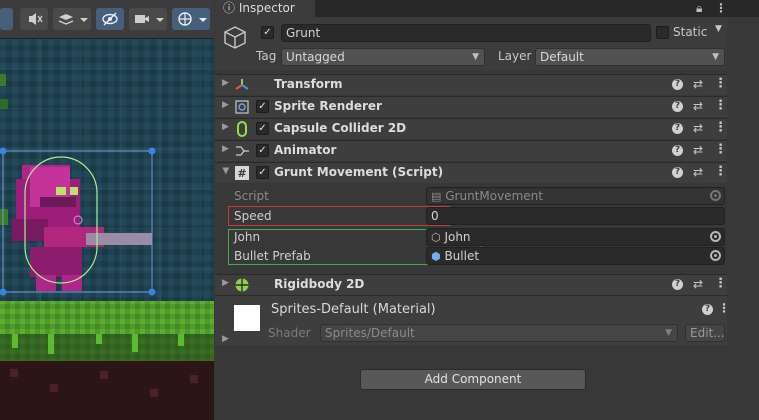  I want to click on gizmo-globe-icon, so click(192, 19).